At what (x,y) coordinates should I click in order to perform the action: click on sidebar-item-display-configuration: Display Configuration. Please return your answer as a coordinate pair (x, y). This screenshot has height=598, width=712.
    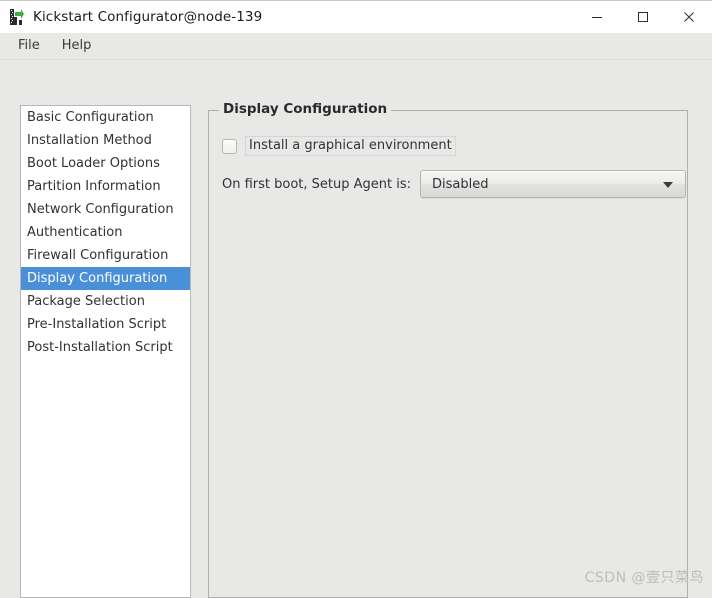
    Looking at the image, I should click on (105, 278).